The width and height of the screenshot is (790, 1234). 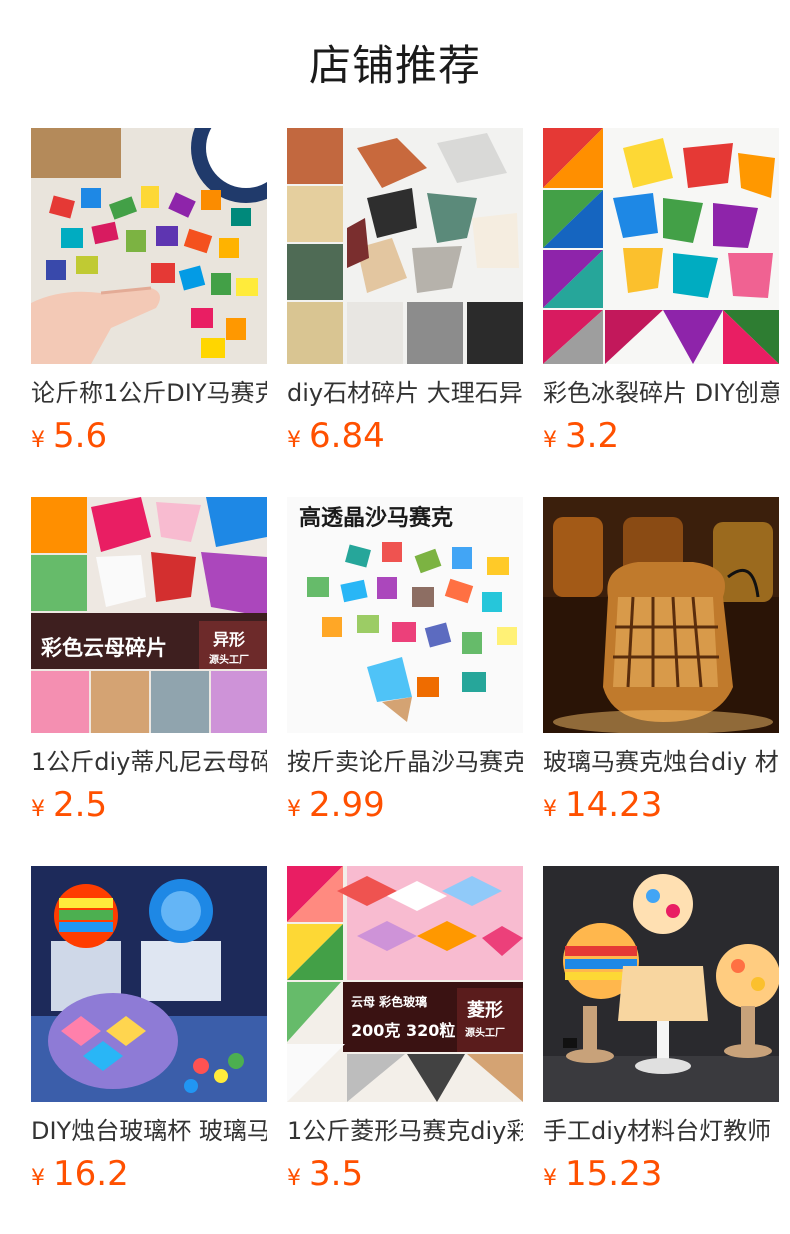 I want to click on product-price: ¥16.2, so click(x=149, y=1174).